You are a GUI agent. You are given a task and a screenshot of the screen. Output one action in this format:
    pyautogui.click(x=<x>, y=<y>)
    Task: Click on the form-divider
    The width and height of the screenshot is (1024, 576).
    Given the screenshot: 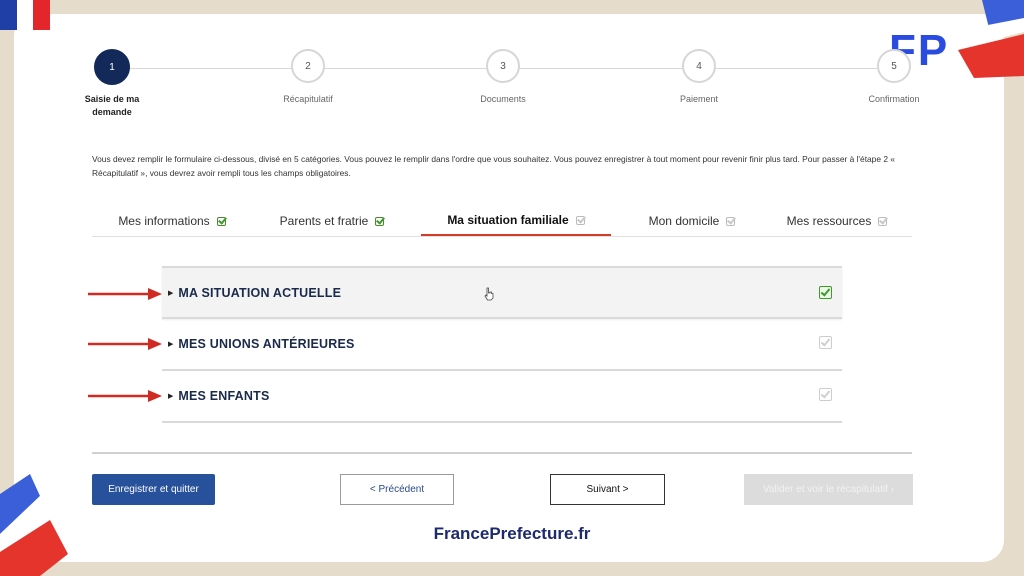 What is the action you would take?
    pyautogui.click(x=502, y=453)
    